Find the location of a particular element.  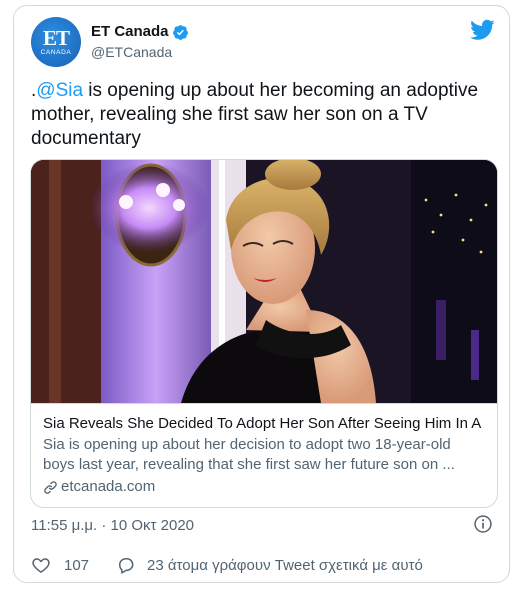

reply-bubble-icon is located at coordinates (126, 565).